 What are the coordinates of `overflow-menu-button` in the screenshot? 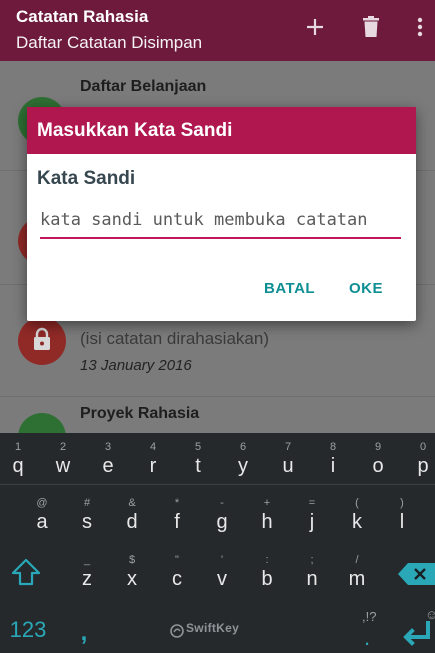 It's located at (420, 29).